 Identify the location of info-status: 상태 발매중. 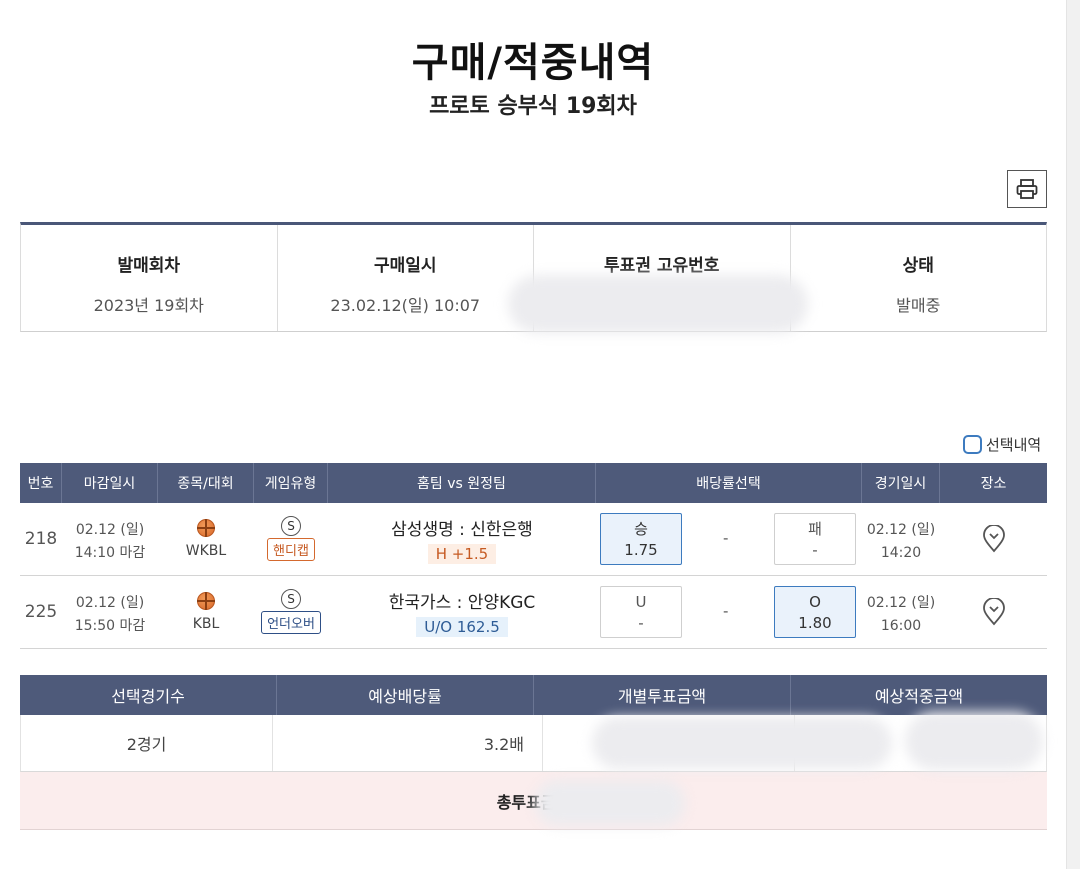
(919, 278).